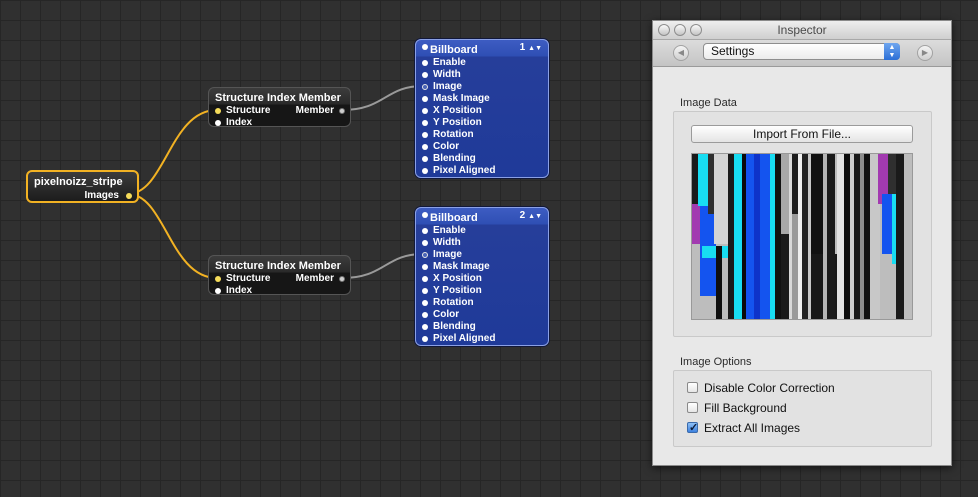 The width and height of the screenshot is (978, 497). Describe the element at coordinates (522, 215) in the screenshot. I see `layer-number: 2` at that location.